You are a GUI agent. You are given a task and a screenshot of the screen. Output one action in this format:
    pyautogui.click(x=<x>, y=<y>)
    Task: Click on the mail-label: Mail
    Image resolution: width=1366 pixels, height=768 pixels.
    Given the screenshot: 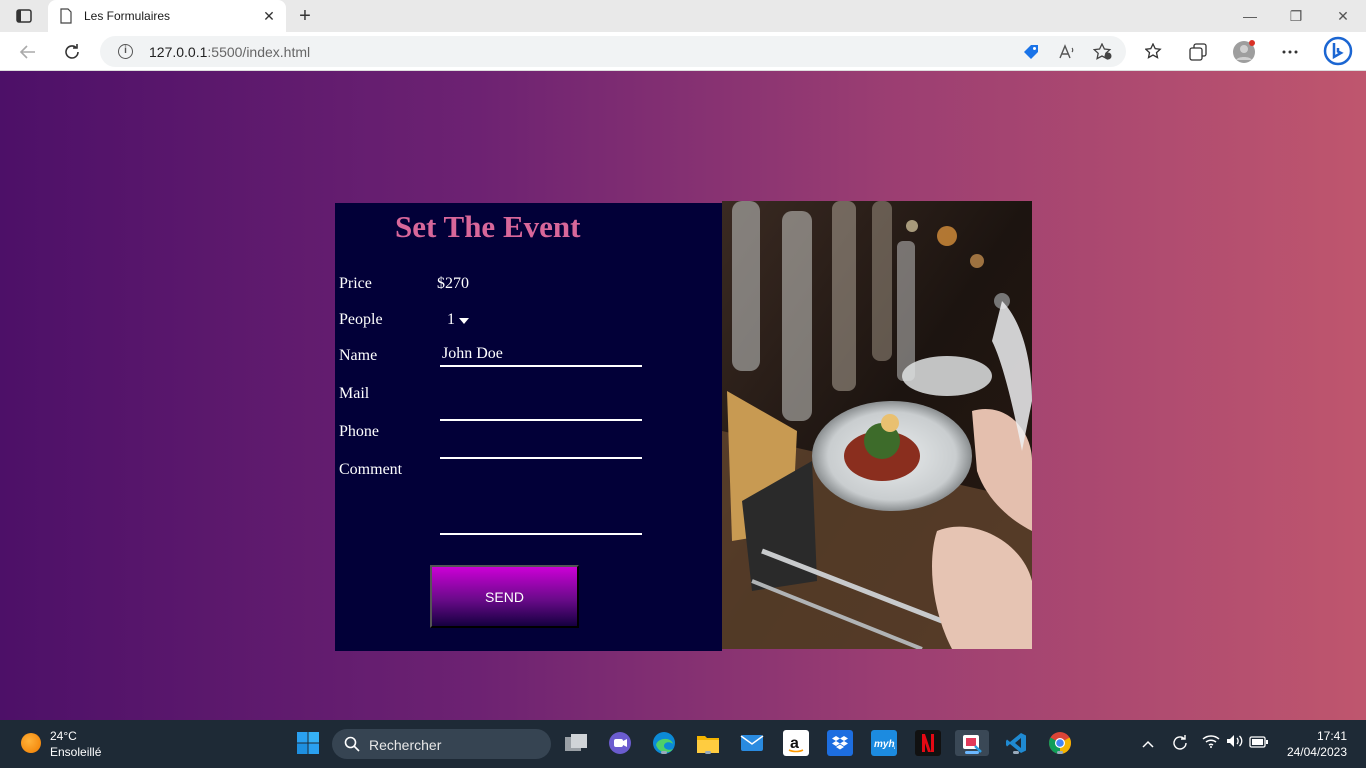 What is the action you would take?
    pyautogui.click(x=354, y=393)
    